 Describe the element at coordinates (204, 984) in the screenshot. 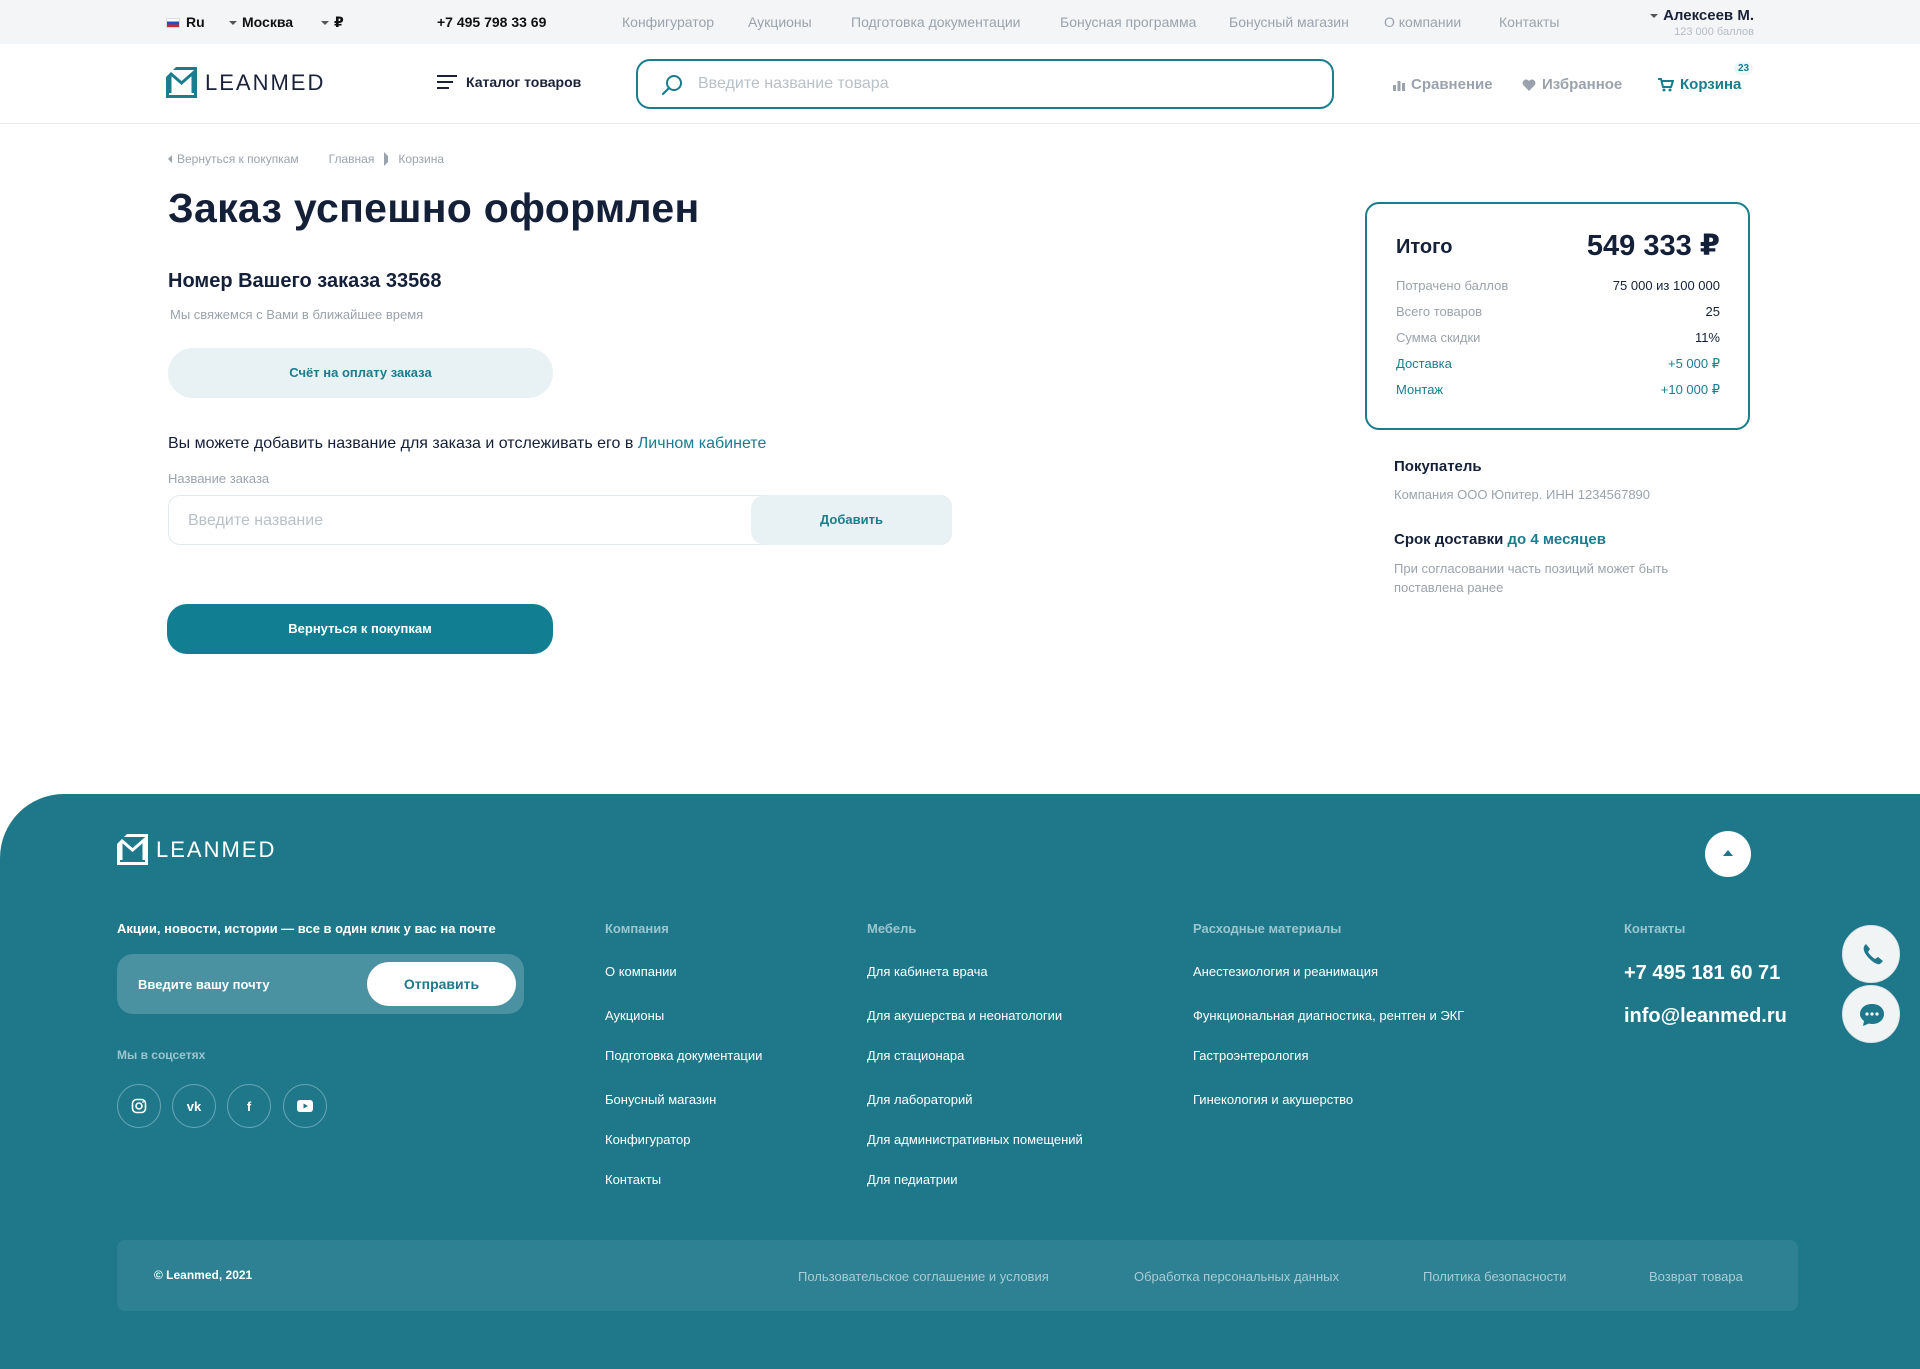

I see `email-input: Введите вашу почту` at that location.